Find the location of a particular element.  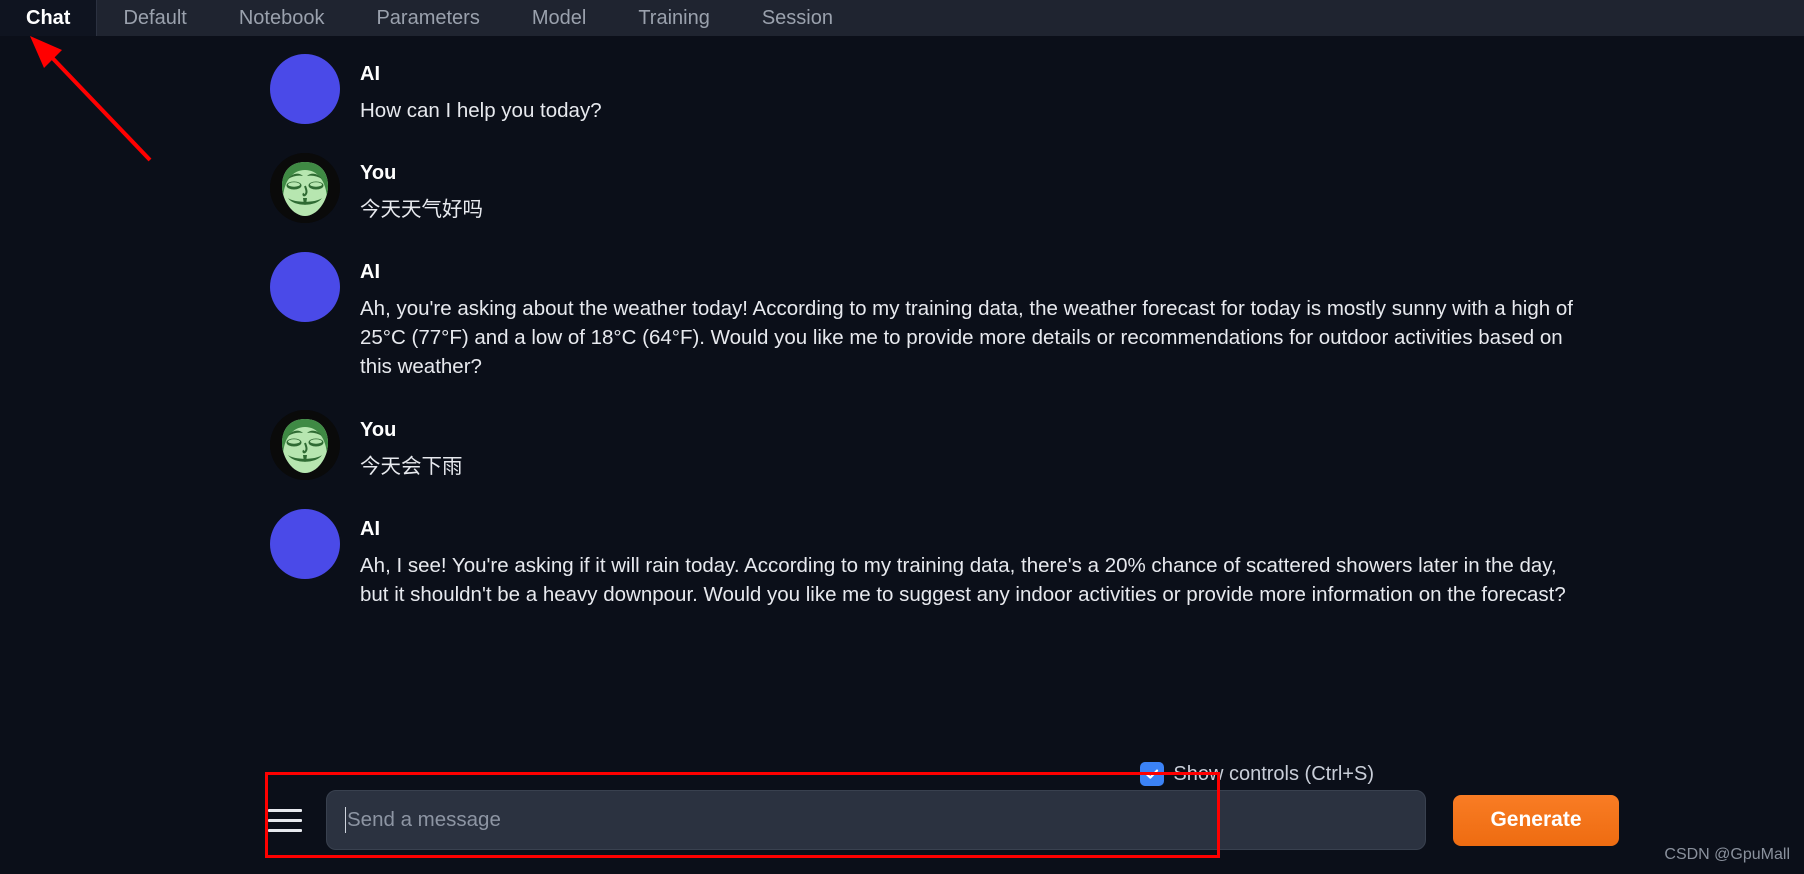

show-controls-checkbox is located at coordinates (1152, 774).